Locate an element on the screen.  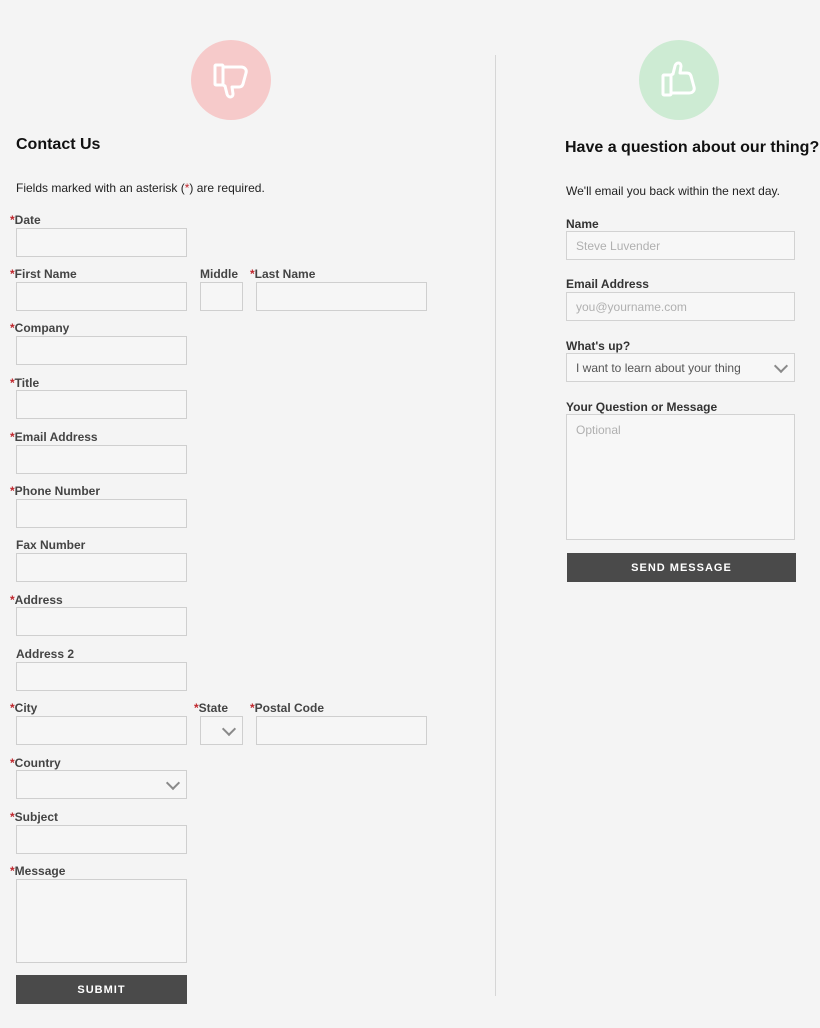
subject-input is located at coordinates (101, 839).